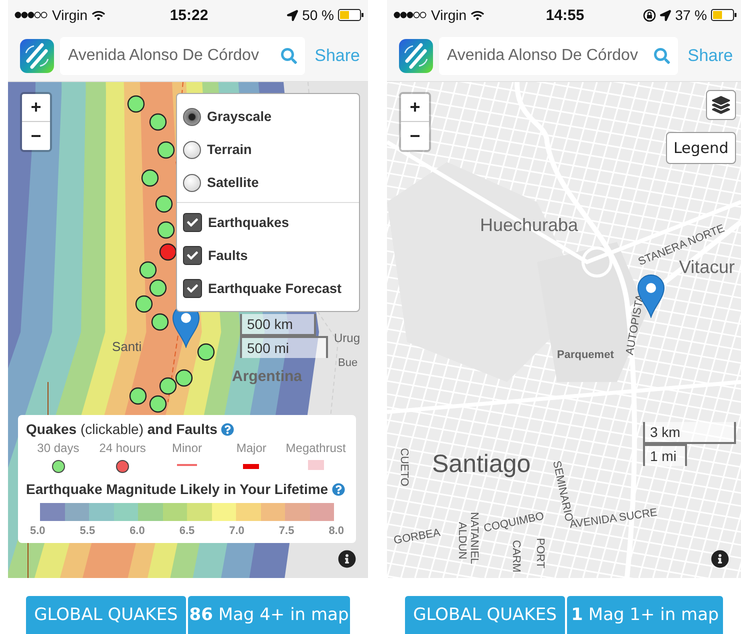  What do you see at coordinates (691, 15) in the screenshot?
I see `battery-percent: 37 %` at bounding box center [691, 15].